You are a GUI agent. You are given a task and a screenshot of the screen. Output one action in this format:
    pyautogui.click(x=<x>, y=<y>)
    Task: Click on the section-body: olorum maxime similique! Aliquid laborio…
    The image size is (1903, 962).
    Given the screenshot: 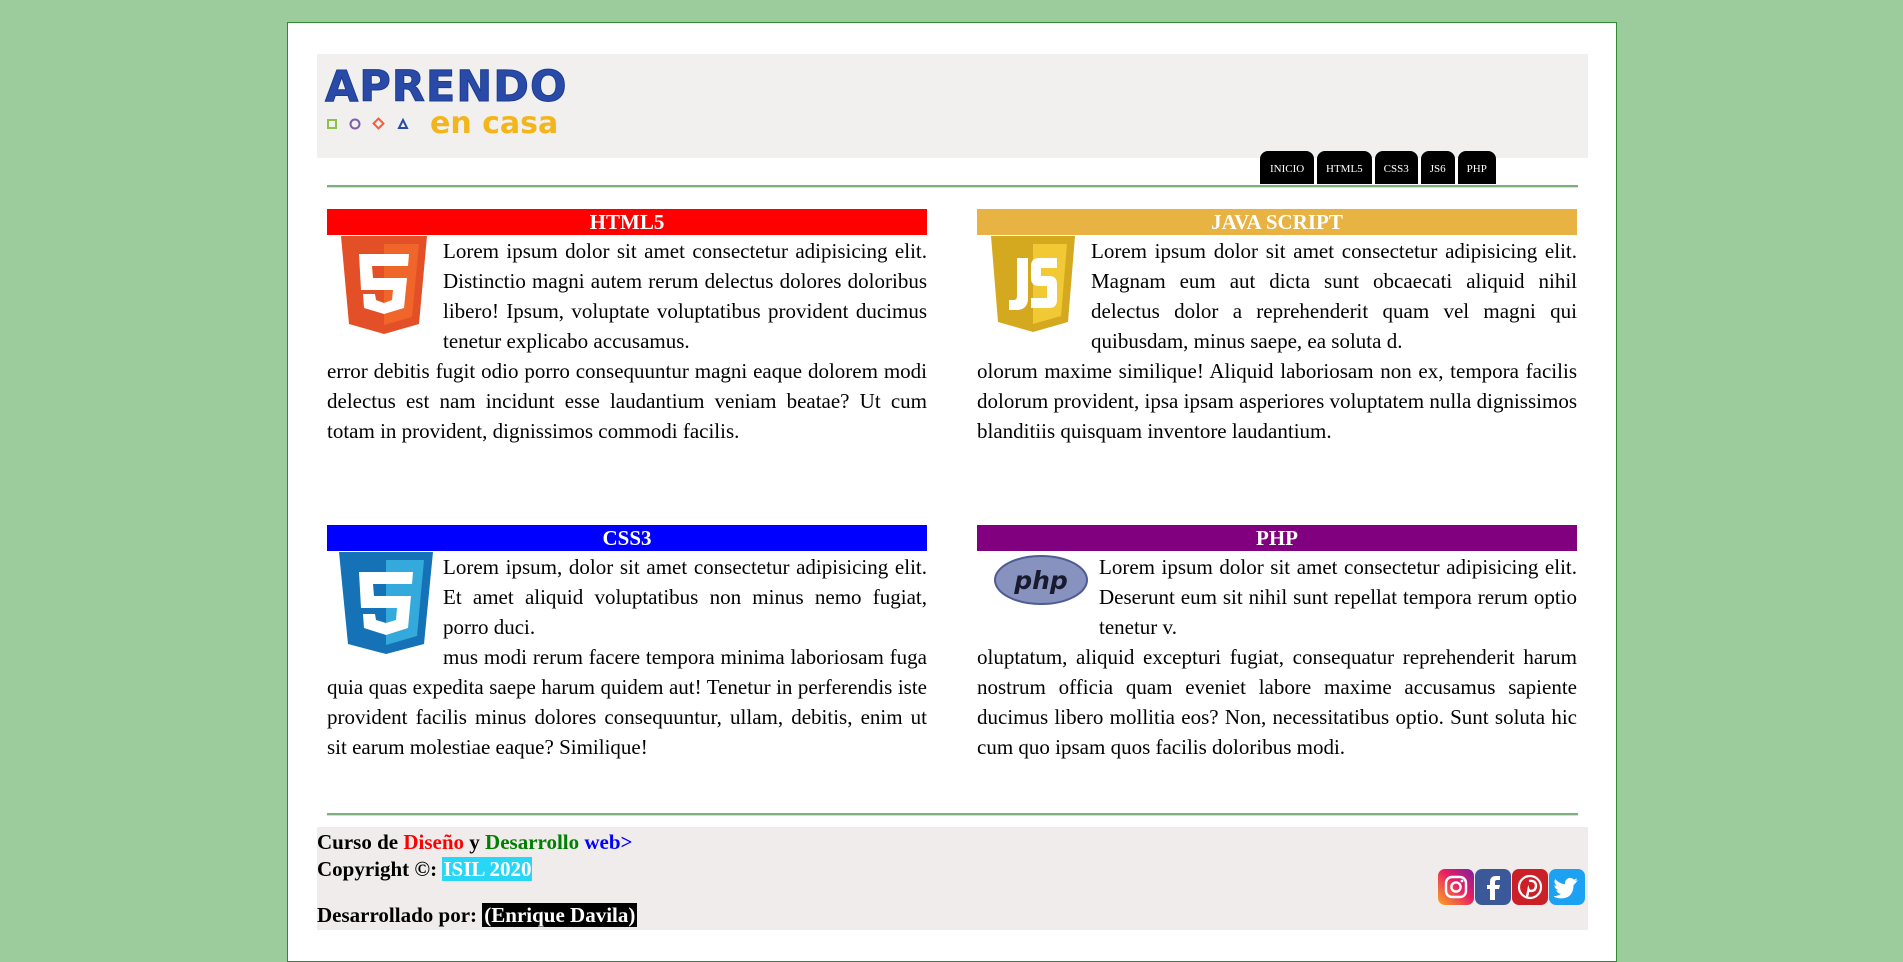 What is the action you would take?
    pyautogui.click(x=1277, y=401)
    